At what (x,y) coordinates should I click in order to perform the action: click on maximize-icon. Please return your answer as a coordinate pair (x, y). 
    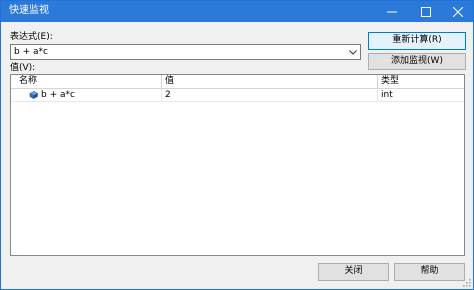
    Looking at the image, I should click on (426, 11).